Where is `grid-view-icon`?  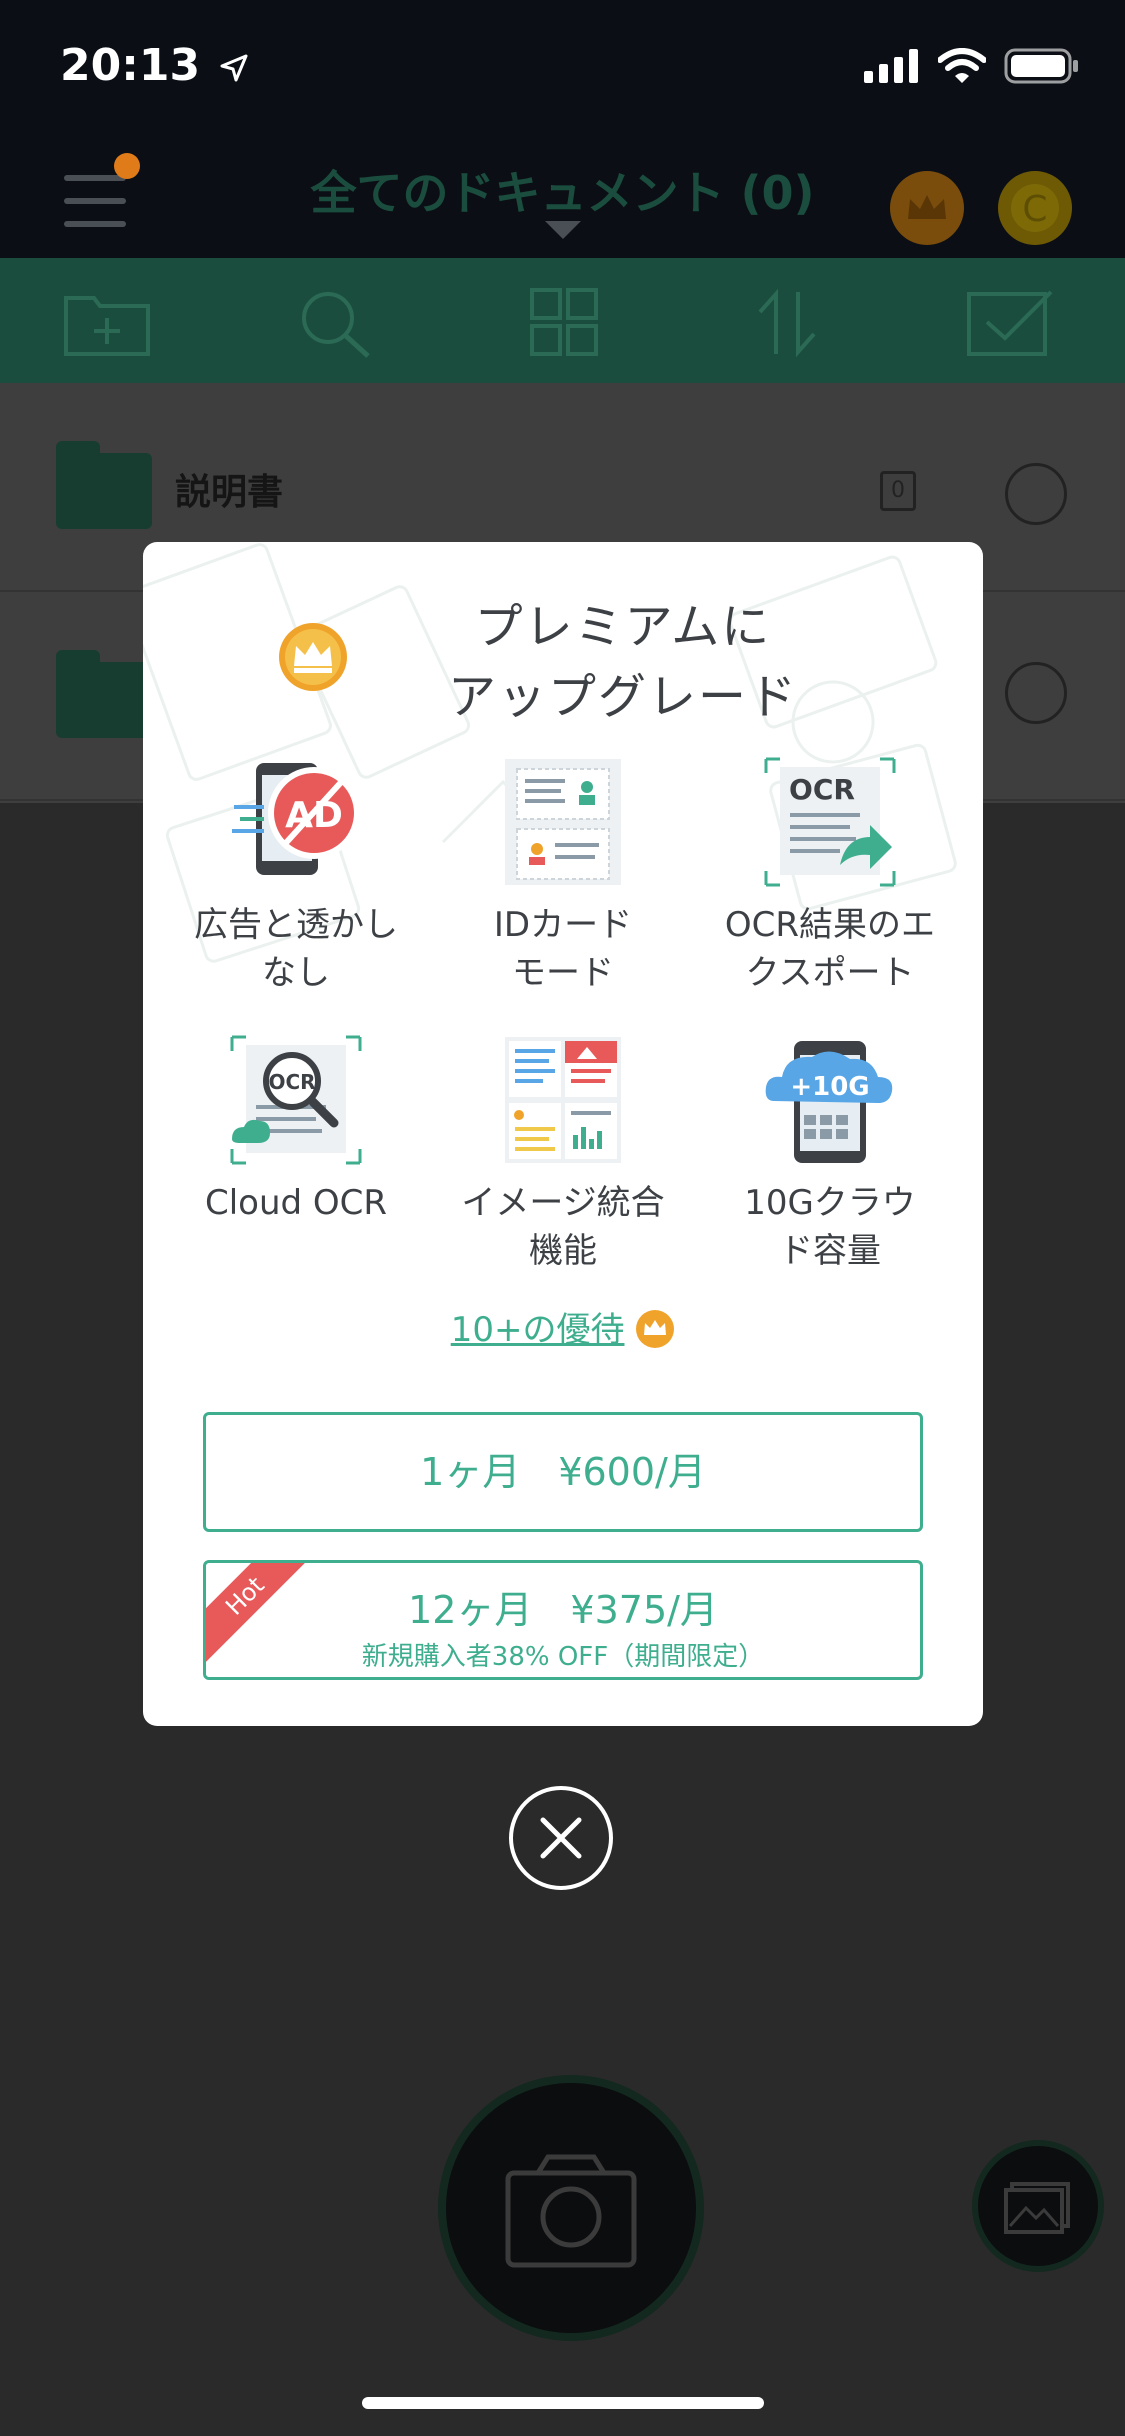 grid-view-icon is located at coordinates (563, 323).